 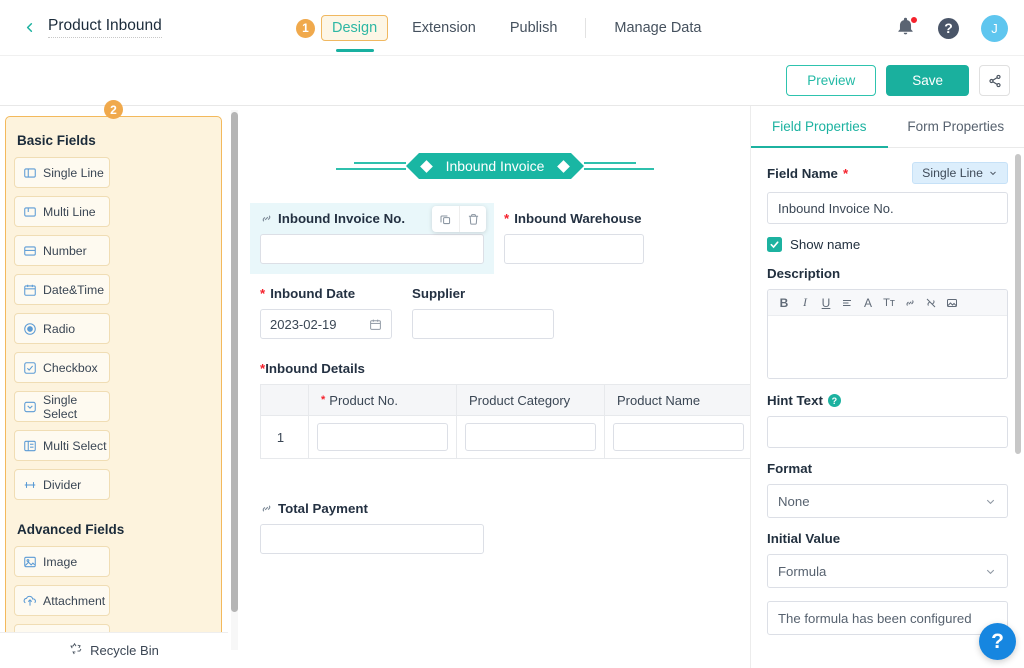 I want to click on section-divider-inbound-invoice: Inbound Invoice, so click(x=495, y=166).